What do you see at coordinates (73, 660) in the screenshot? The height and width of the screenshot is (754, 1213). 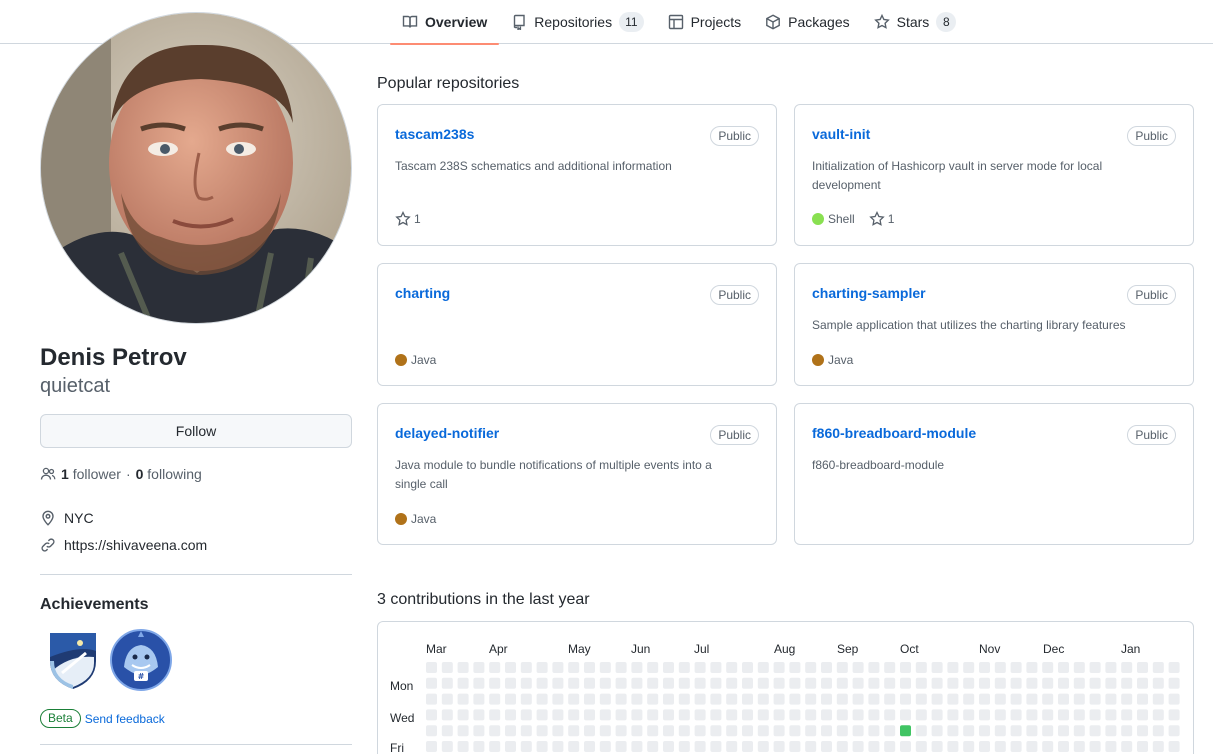 I see `arctic-code-vault-badge-icon` at bounding box center [73, 660].